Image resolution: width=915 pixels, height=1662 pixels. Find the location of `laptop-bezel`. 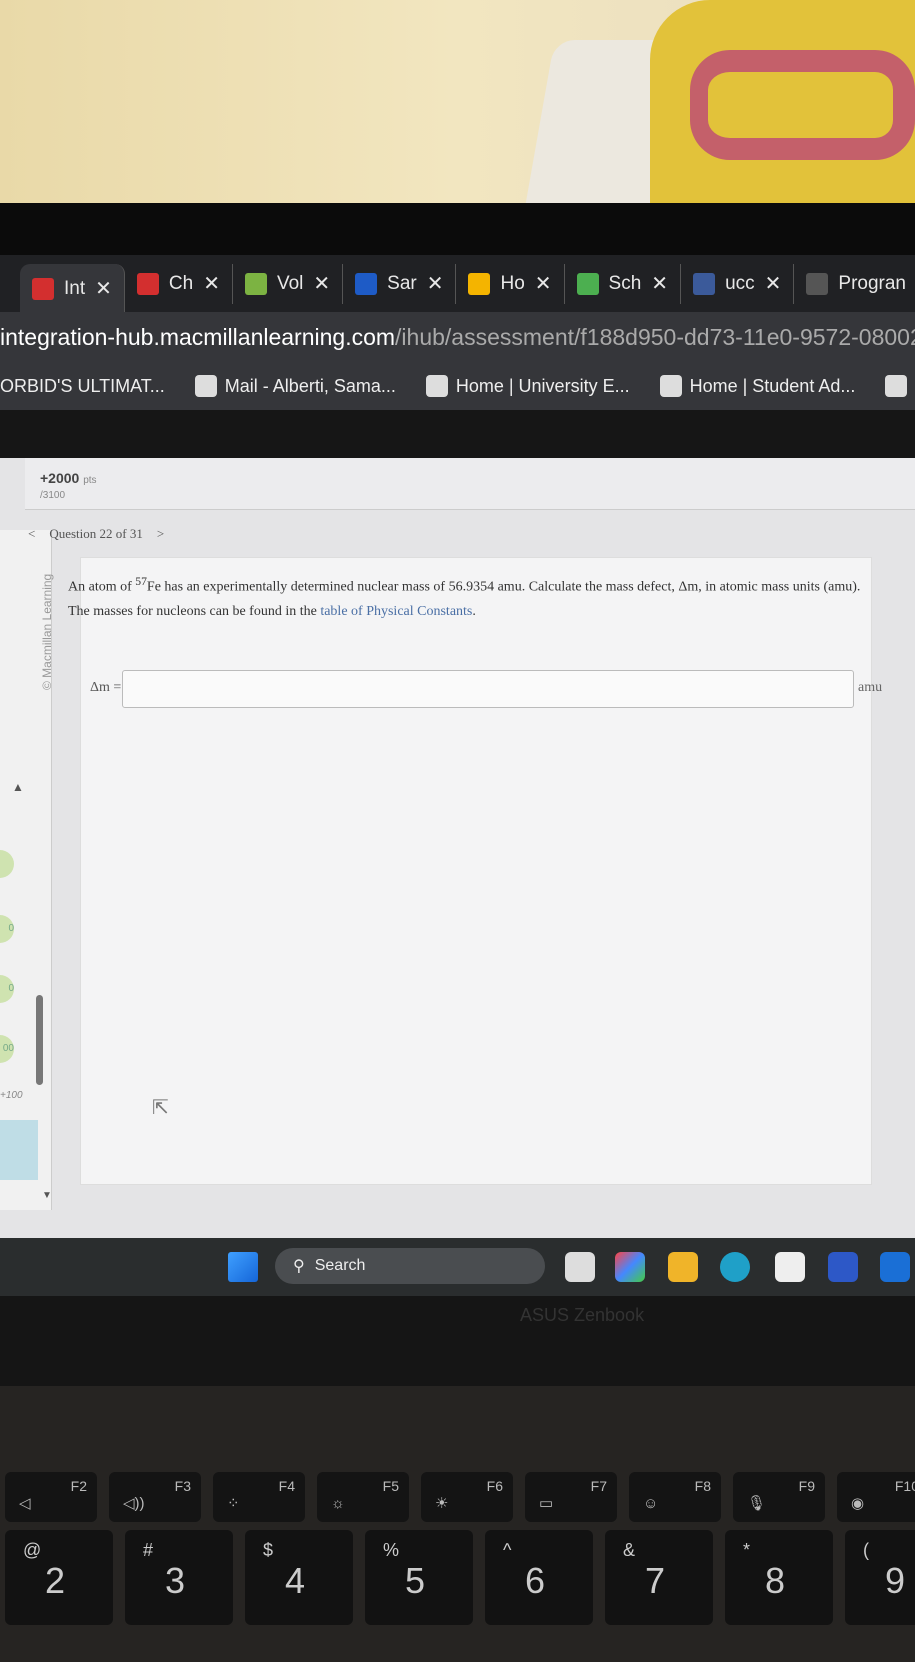

laptop-bezel is located at coordinates (457, 1341).